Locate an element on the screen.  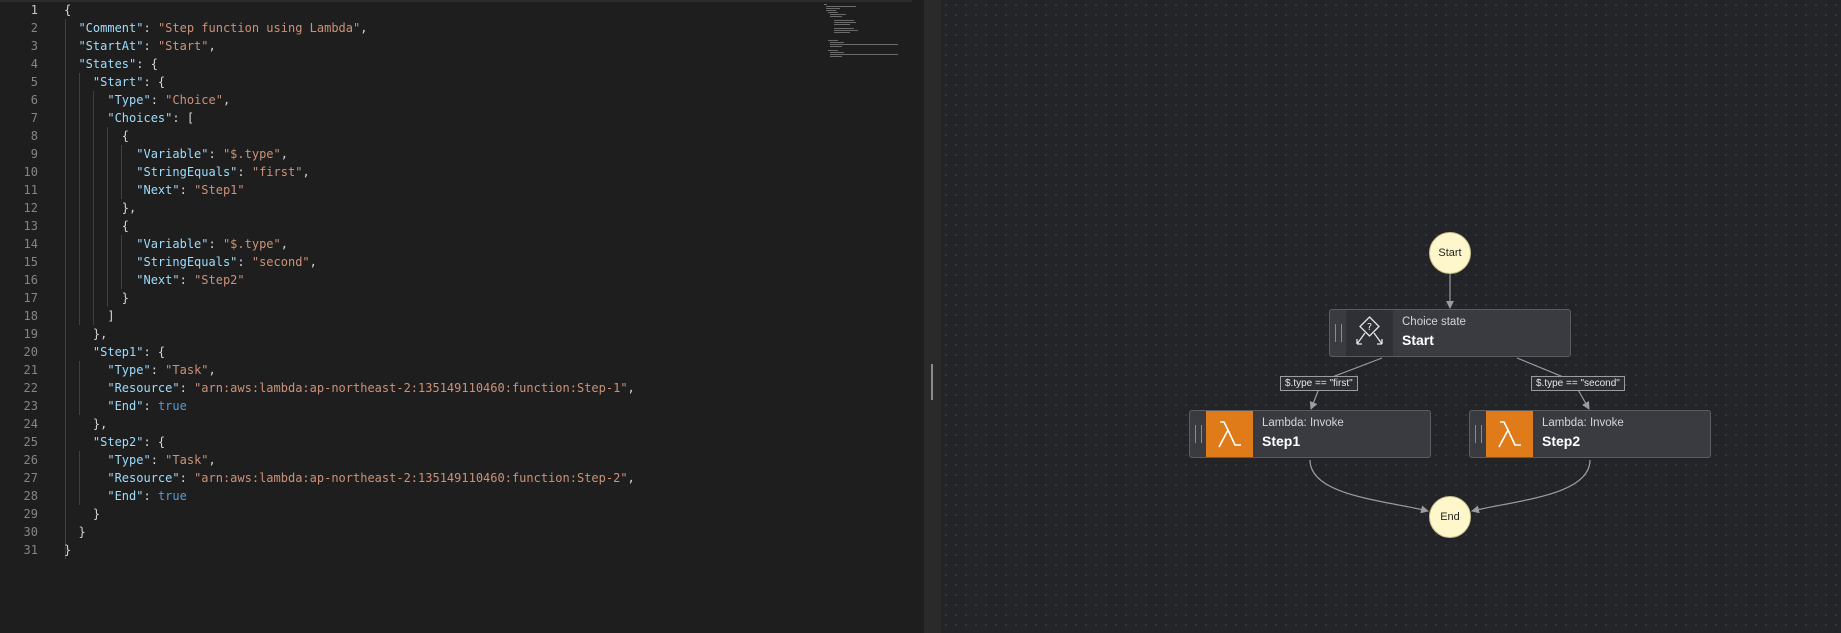
step1-name: Step1 is located at coordinates (1281, 441).